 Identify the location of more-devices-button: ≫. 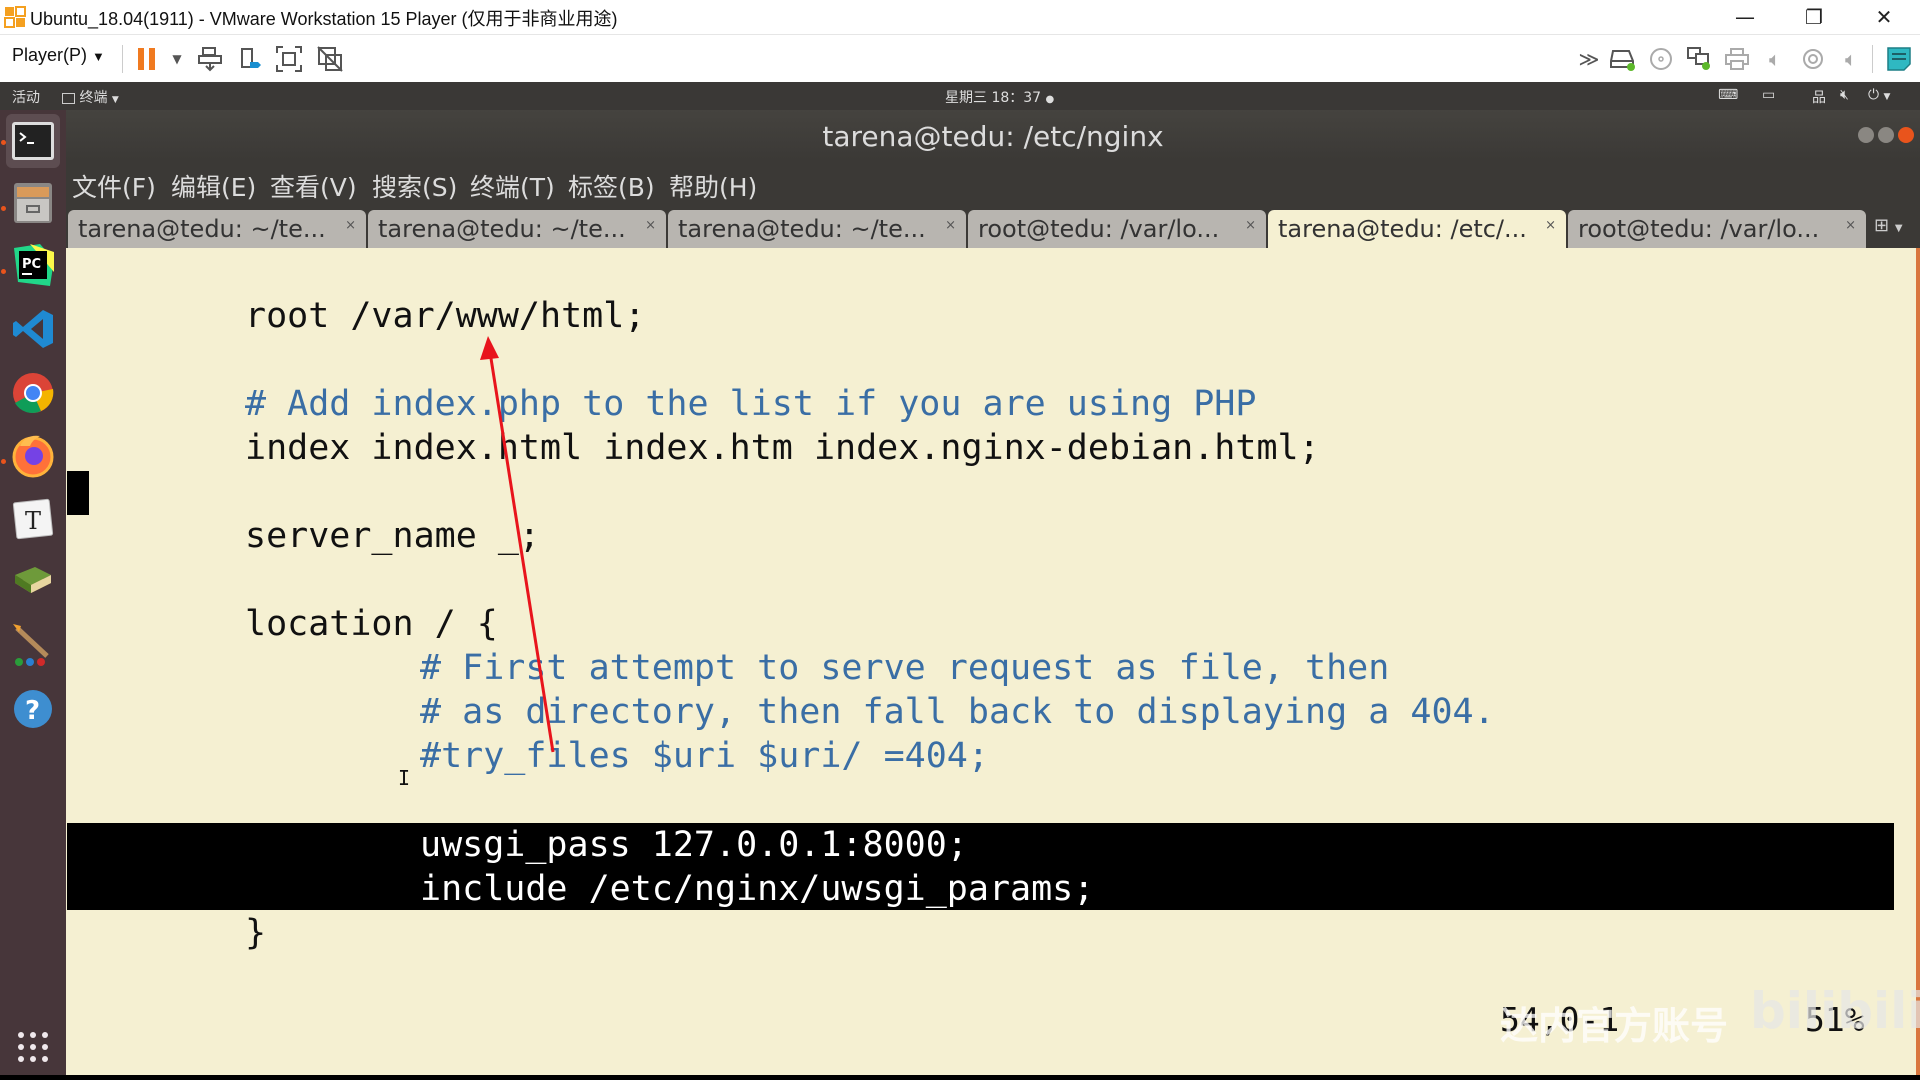
(1589, 59).